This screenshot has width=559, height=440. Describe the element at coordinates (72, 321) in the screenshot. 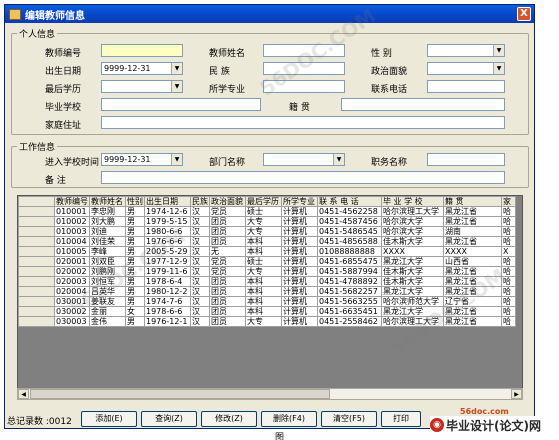

I see `table-cell: 030003` at that location.